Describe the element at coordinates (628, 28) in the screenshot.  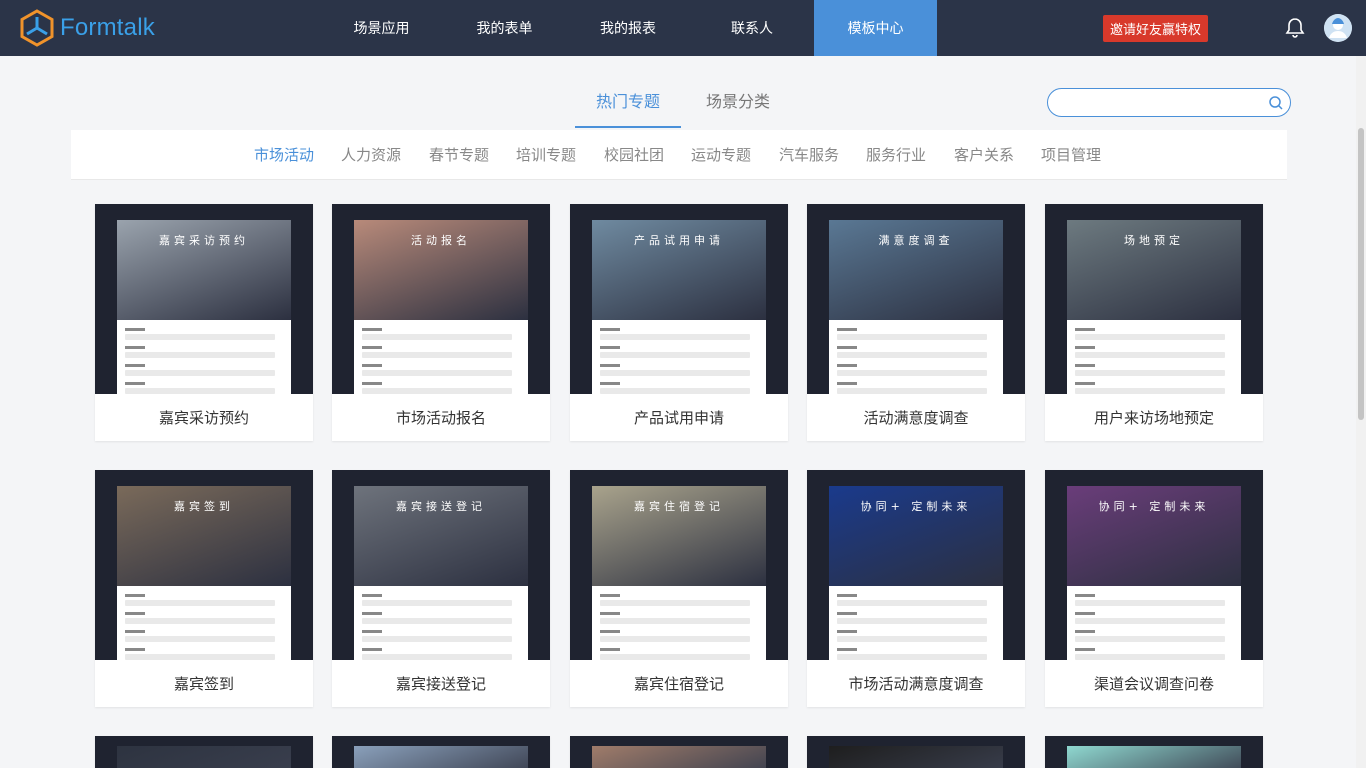
I see `nav-my-reports: 我的报表` at that location.